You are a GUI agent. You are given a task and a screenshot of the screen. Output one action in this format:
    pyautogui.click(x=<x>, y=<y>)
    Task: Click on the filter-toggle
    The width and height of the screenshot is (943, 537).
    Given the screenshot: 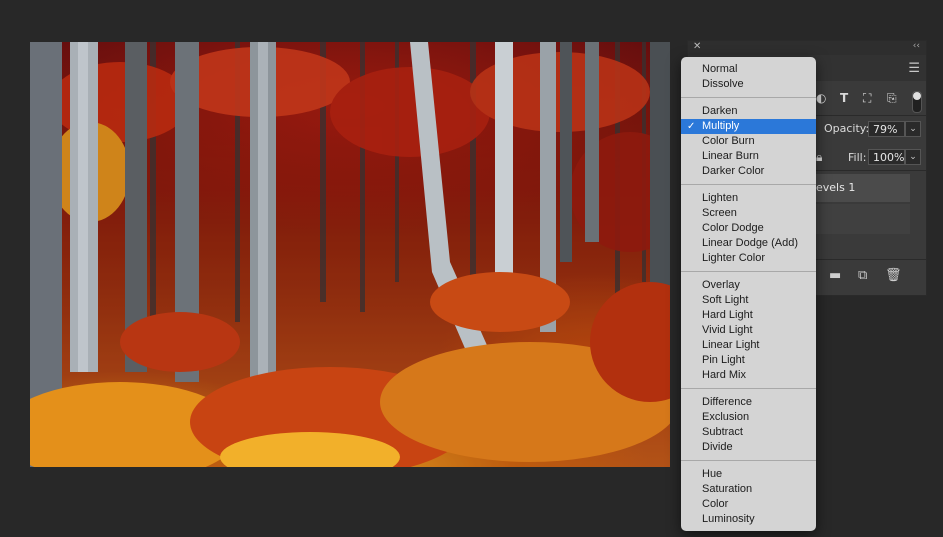 What is the action you would take?
    pyautogui.click(x=917, y=102)
    